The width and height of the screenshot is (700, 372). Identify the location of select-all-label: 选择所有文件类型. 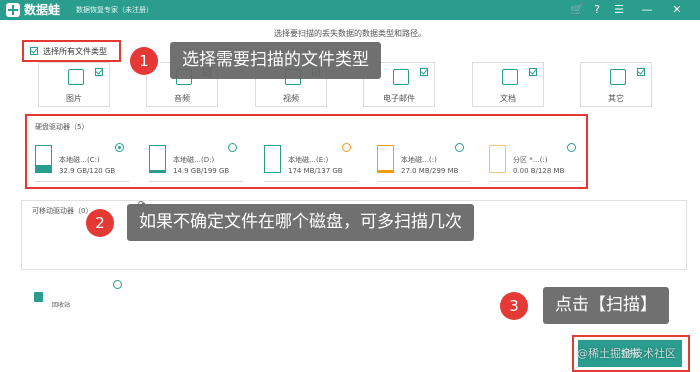
(75, 51).